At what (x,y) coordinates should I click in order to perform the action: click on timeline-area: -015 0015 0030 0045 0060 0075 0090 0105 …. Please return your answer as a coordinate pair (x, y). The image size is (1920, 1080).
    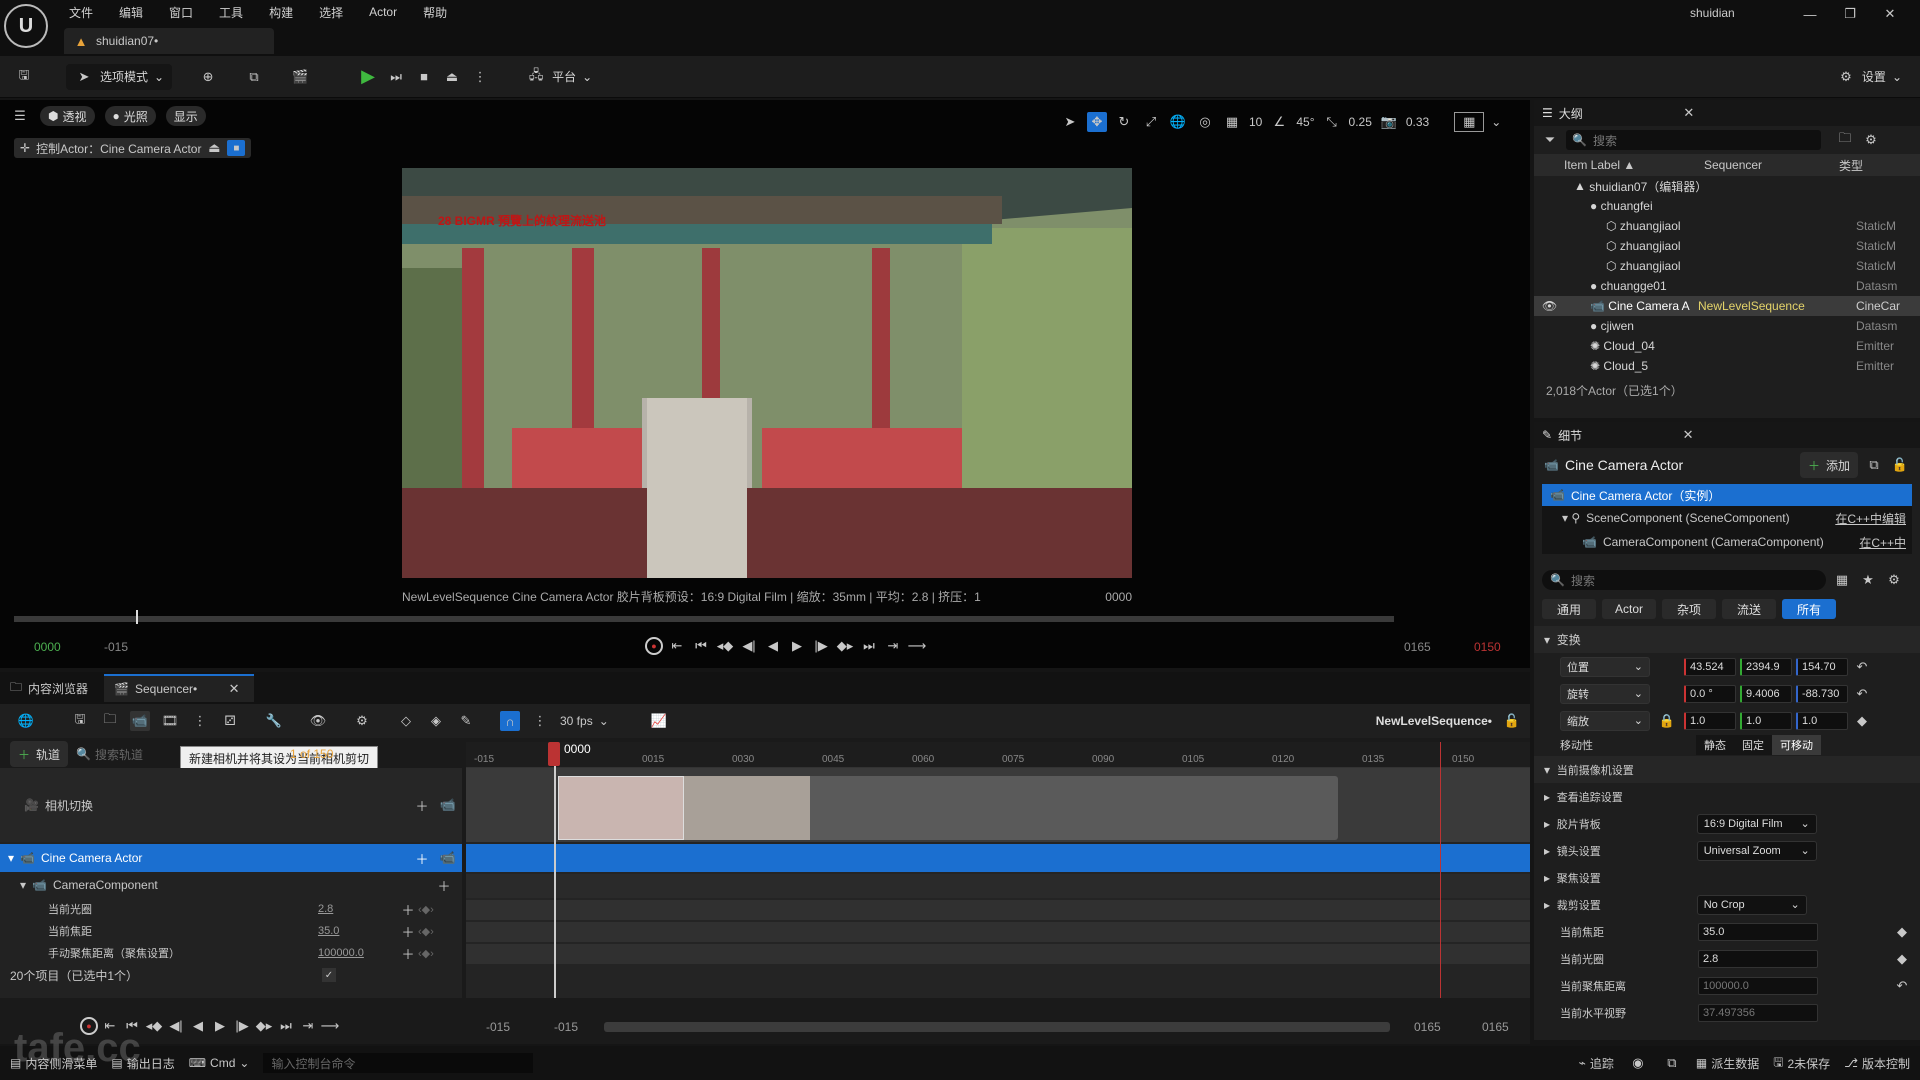
    Looking at the image, I should click on (998, 870).